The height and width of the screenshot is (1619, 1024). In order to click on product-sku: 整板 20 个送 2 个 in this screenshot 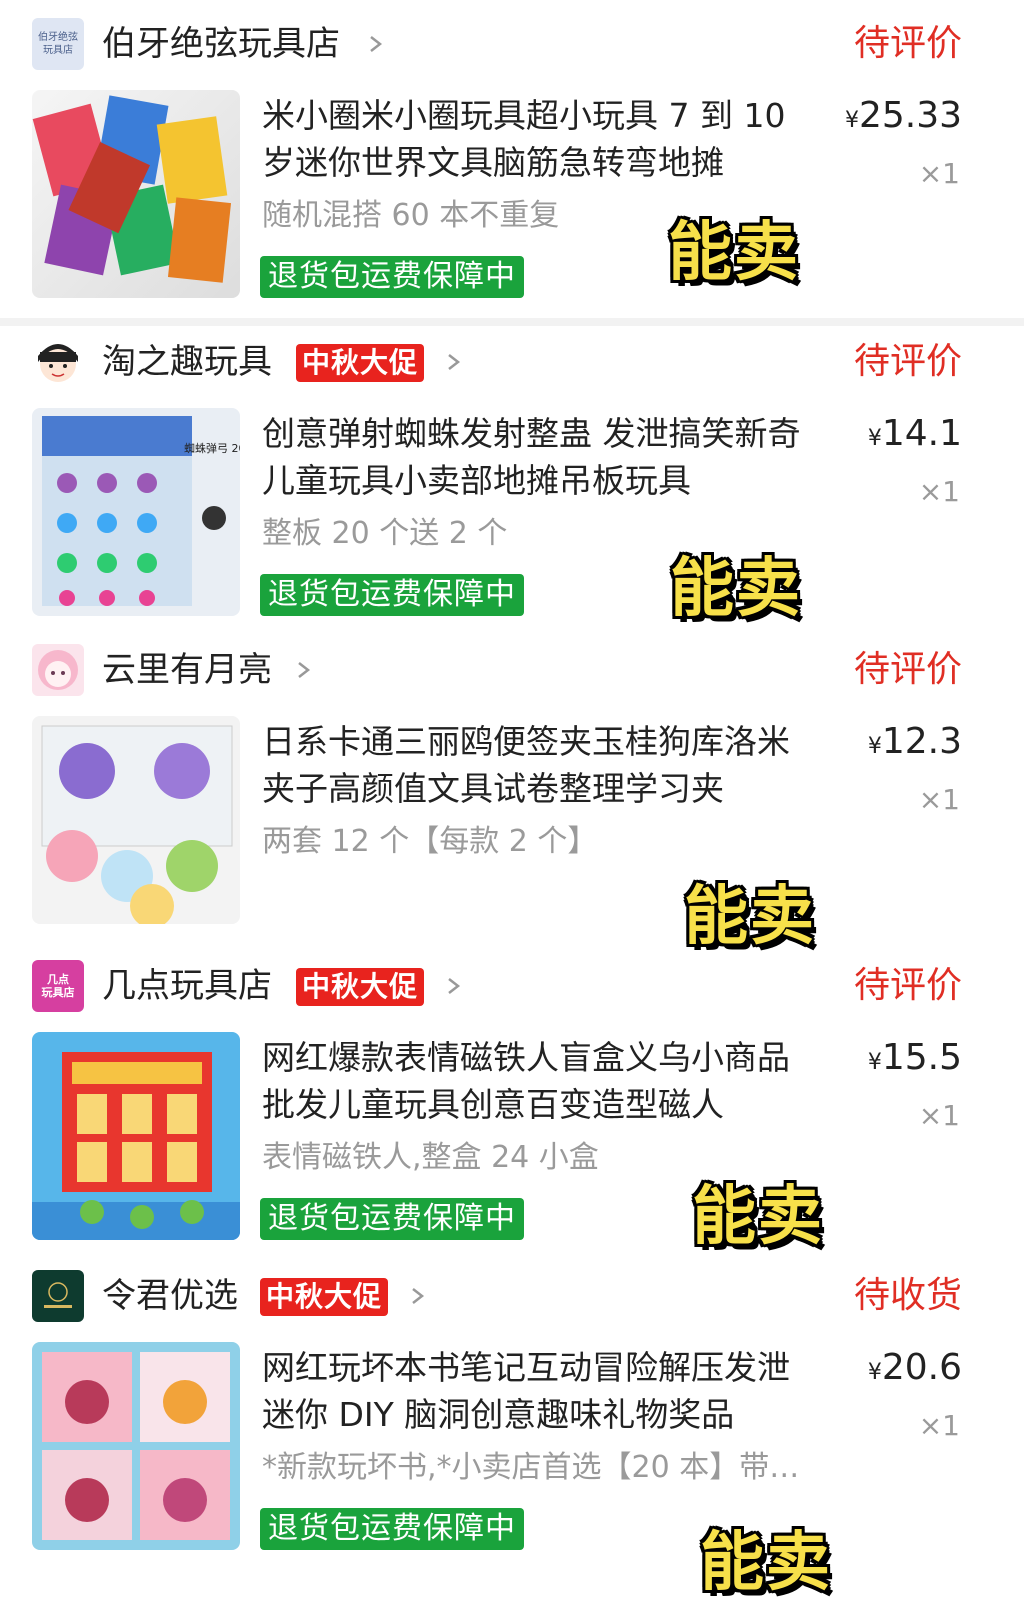, I will do `click(385, 533)`.